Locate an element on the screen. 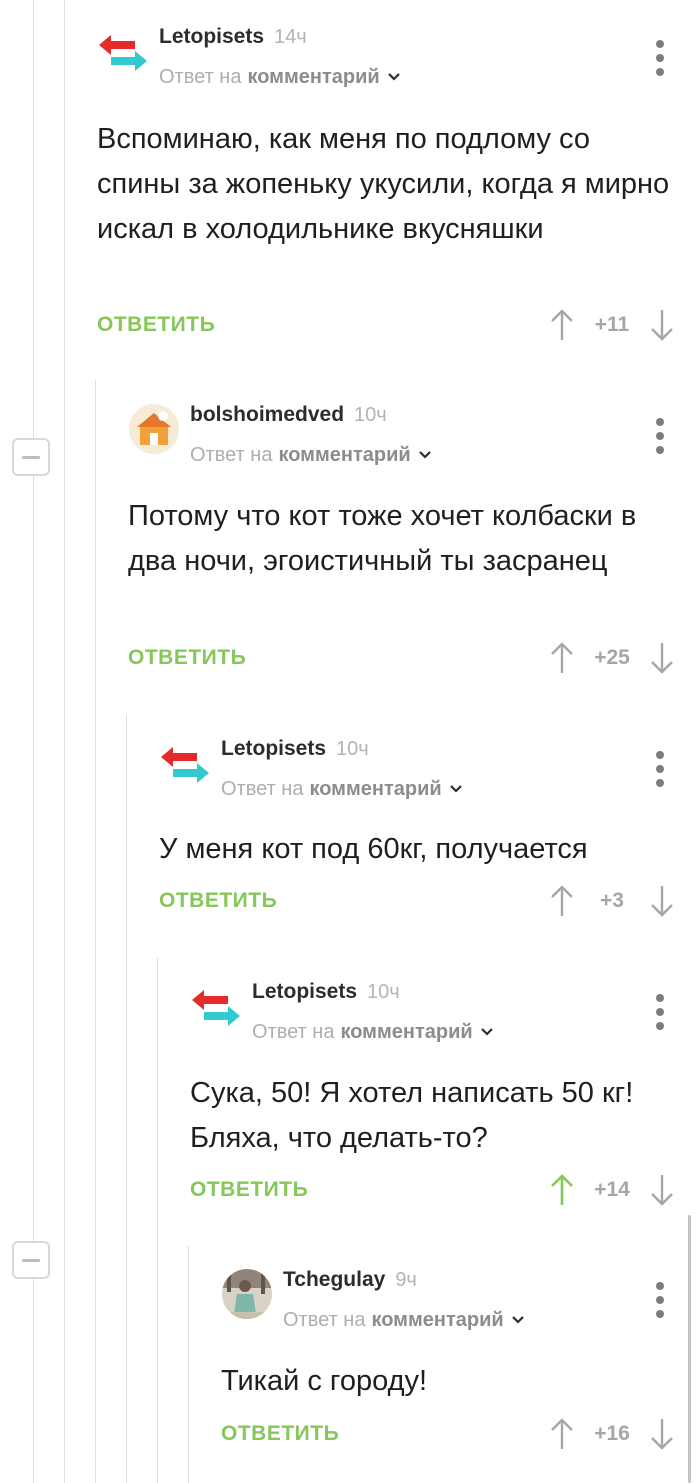  vote-score: +11 is located at coordinates (612, 324).